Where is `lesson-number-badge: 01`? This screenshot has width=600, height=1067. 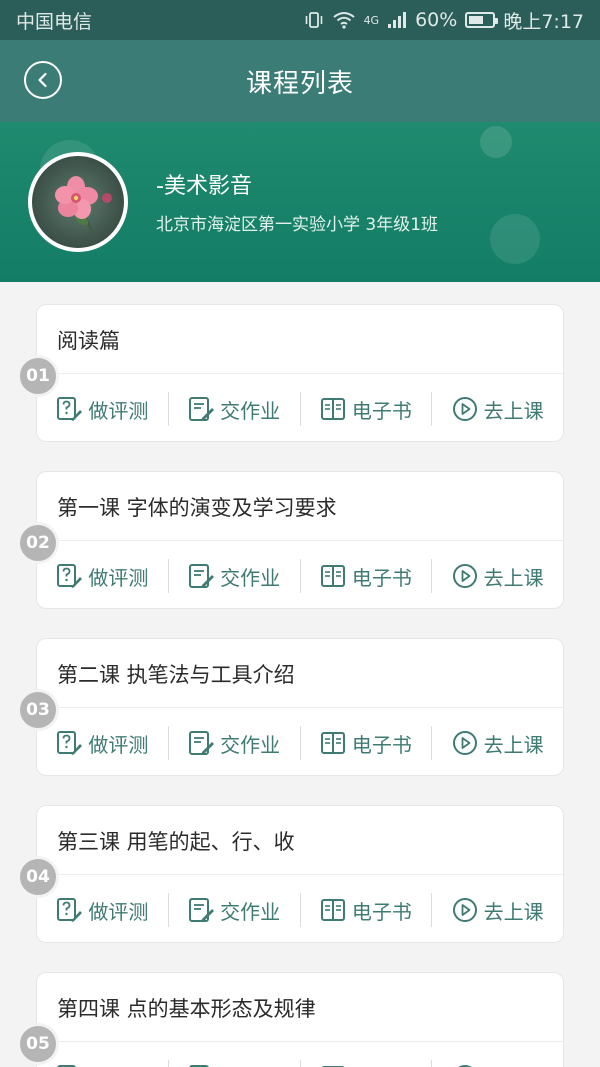 lesson-number-badge: 01 is located at coordinates (38, 376).